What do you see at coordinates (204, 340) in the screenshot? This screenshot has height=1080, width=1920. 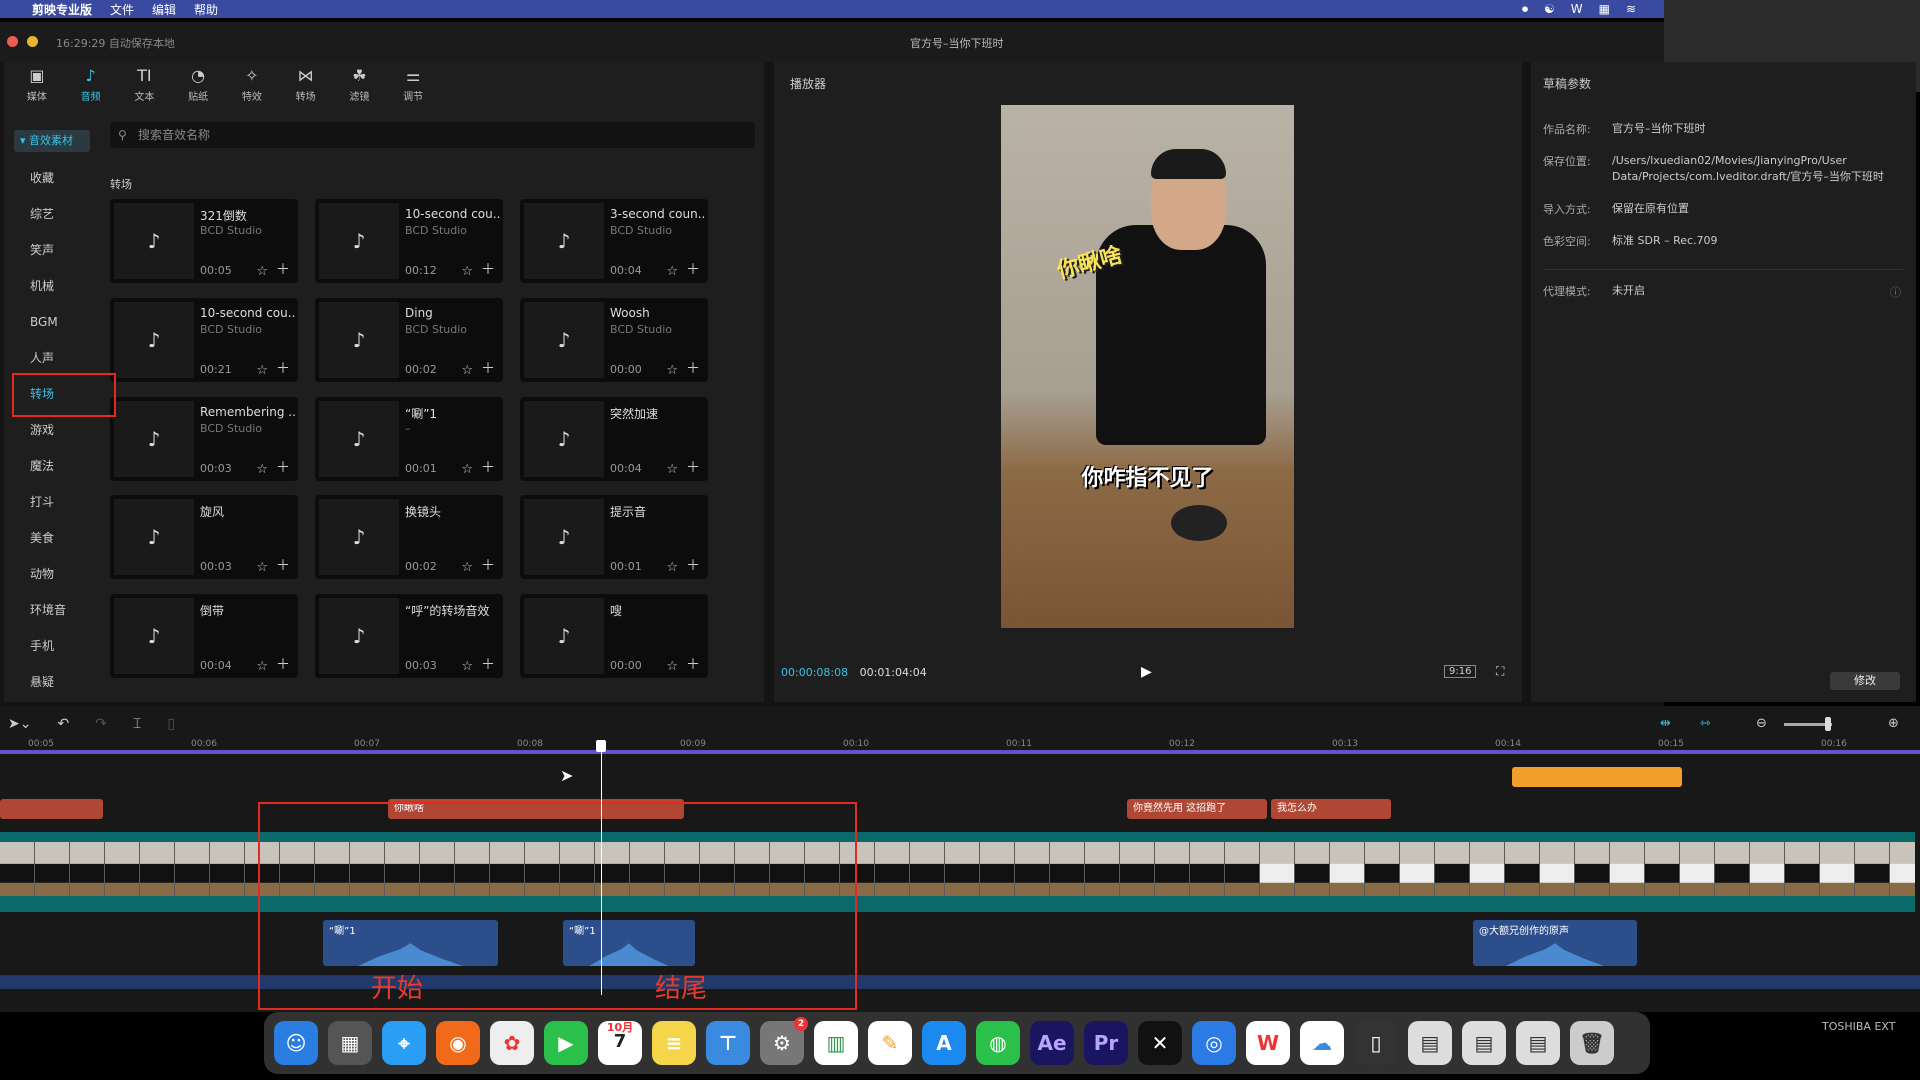 I see `sound-card: ♪ 10-second cou... BCD Studio 00:21 ☆ ＋` at bounding box center [204, 340].